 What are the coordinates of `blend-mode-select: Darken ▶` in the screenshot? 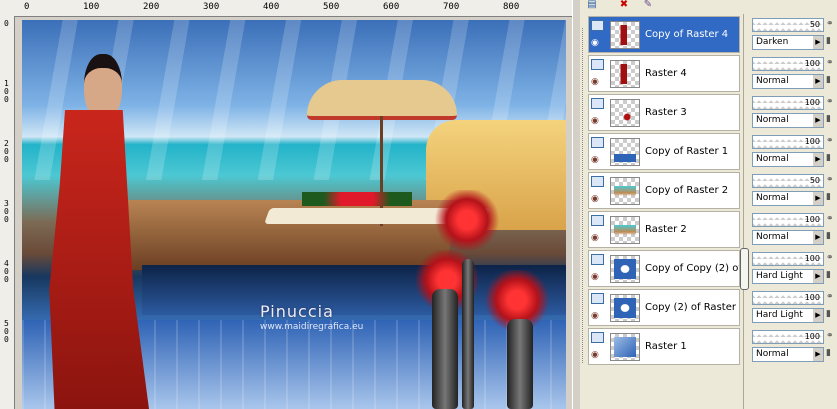 It's located at (788, 42).